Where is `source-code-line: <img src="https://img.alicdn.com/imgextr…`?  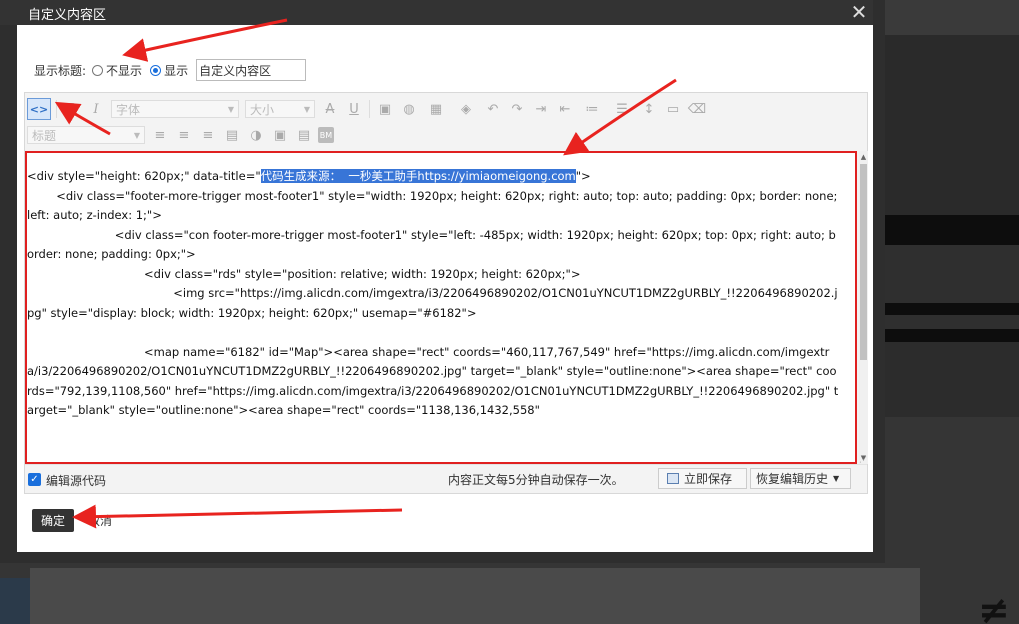
source-code-line: <img src="https://img.alicdn.com/imgextr… is located at coordinates (433, 303).